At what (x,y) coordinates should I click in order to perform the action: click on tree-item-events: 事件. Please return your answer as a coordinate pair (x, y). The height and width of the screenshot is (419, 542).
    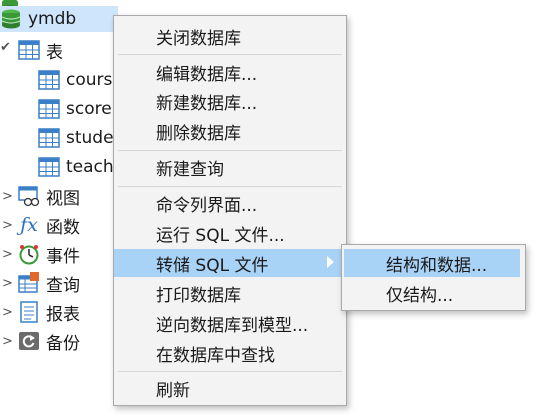
    Looking at the image, I should click on (49, 254).